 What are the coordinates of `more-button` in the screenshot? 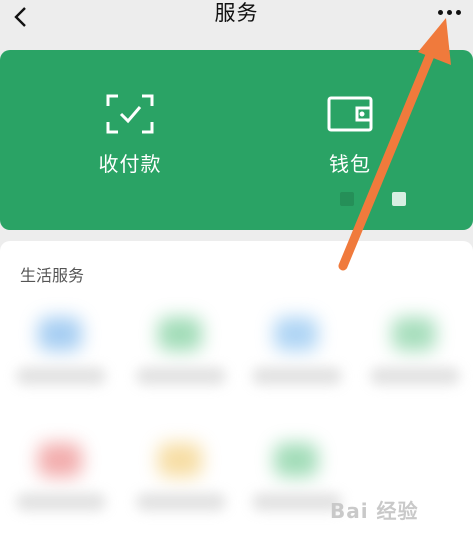 It's located at (449, 12).